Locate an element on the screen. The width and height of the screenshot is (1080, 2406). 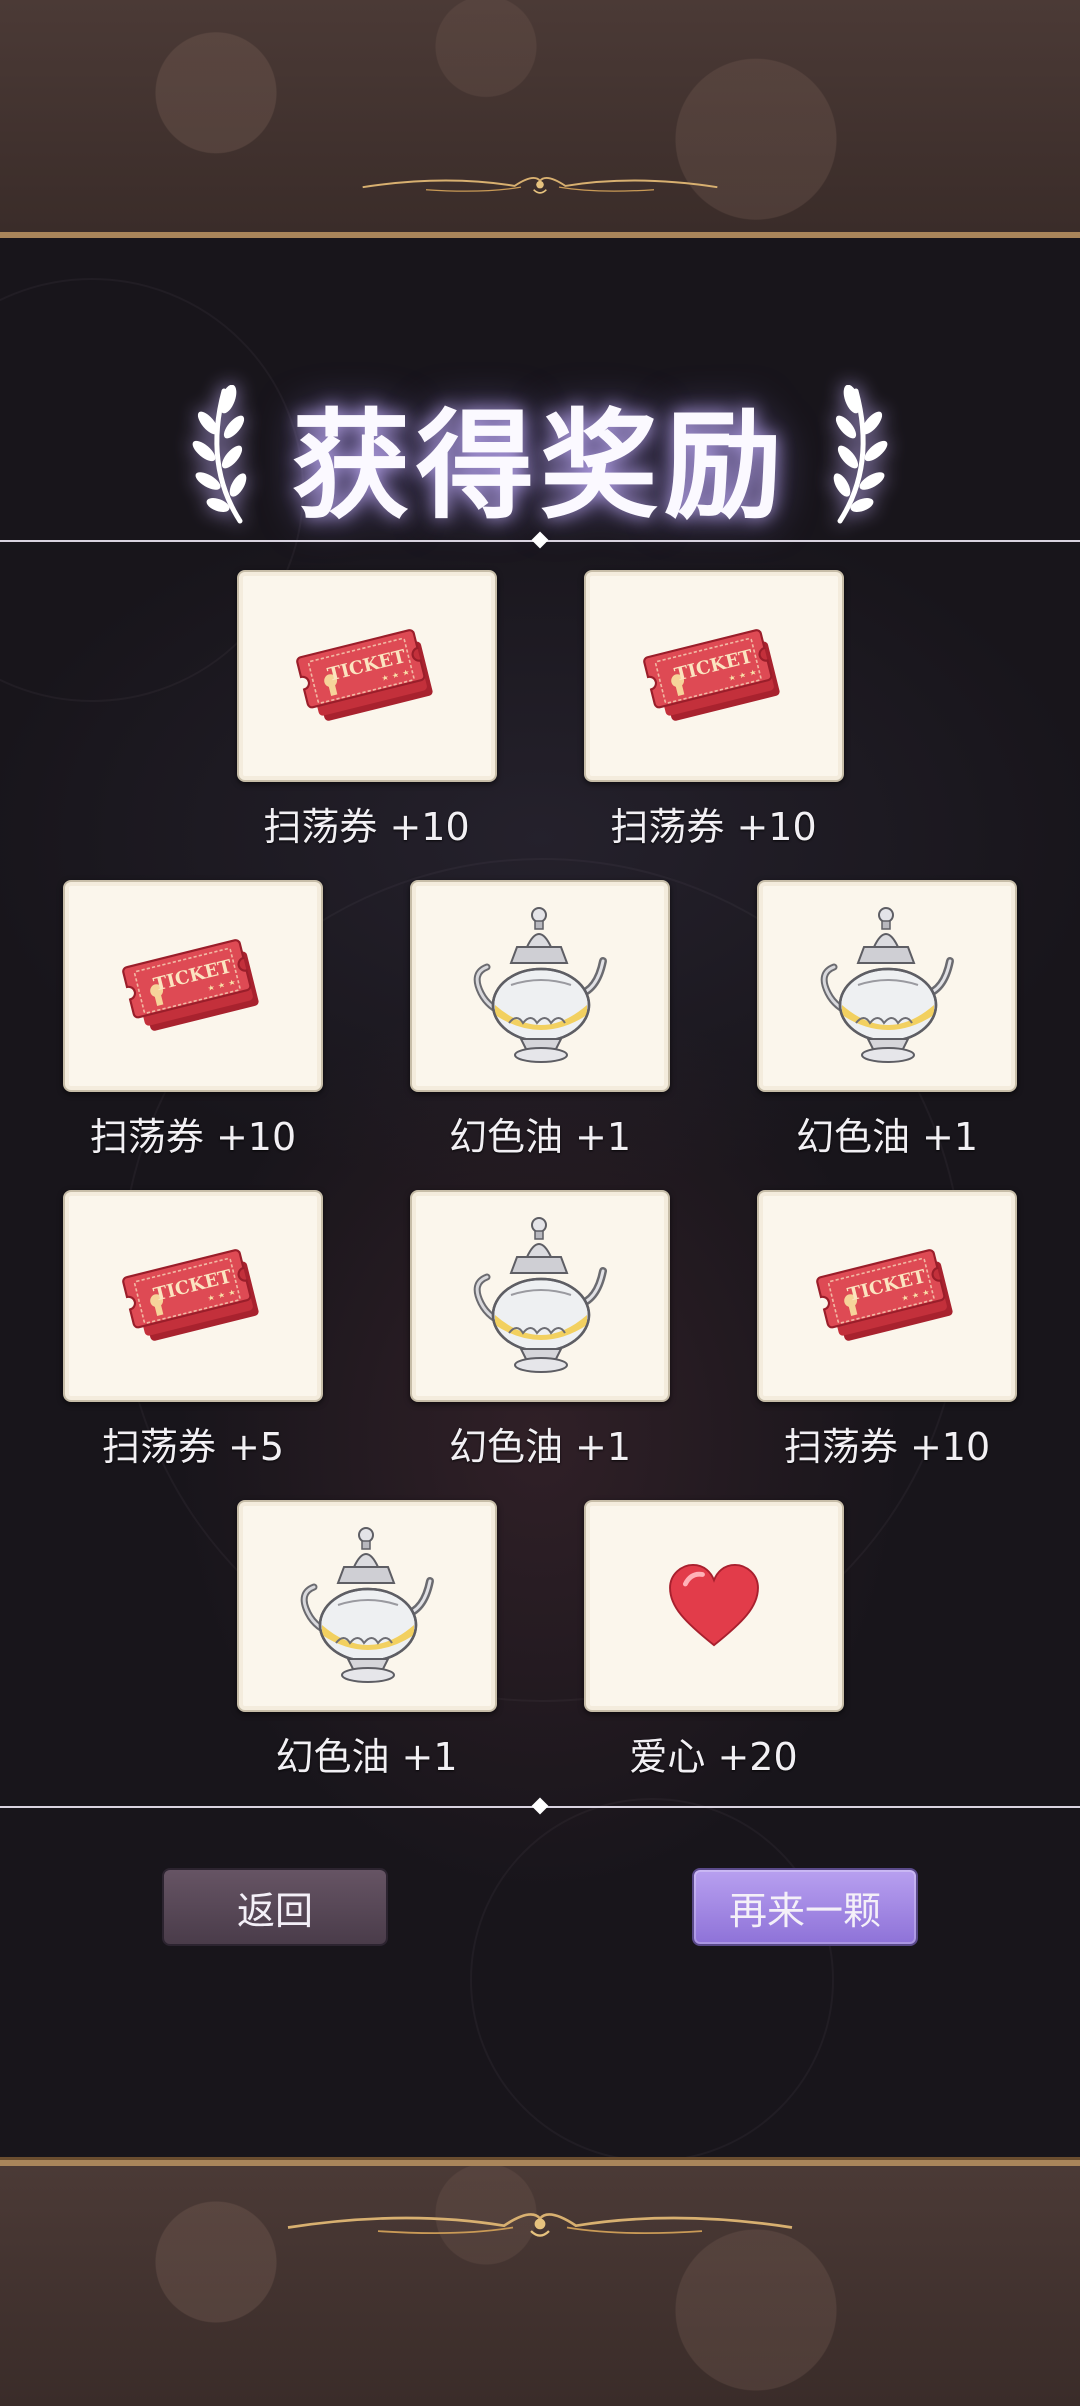
reward-item: TICKET 扫荡券 +5 is located at coordinates (193, 1330).